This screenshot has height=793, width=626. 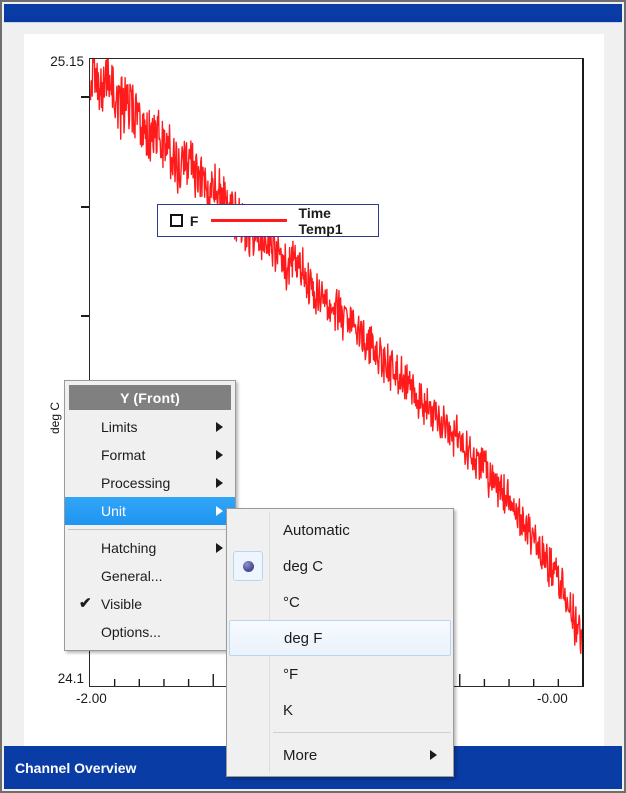 What do you see at coordinates (67, 61) in the screenshot?
I see `y-tick-label-max: 25.15` at bounding box center [67, 61].